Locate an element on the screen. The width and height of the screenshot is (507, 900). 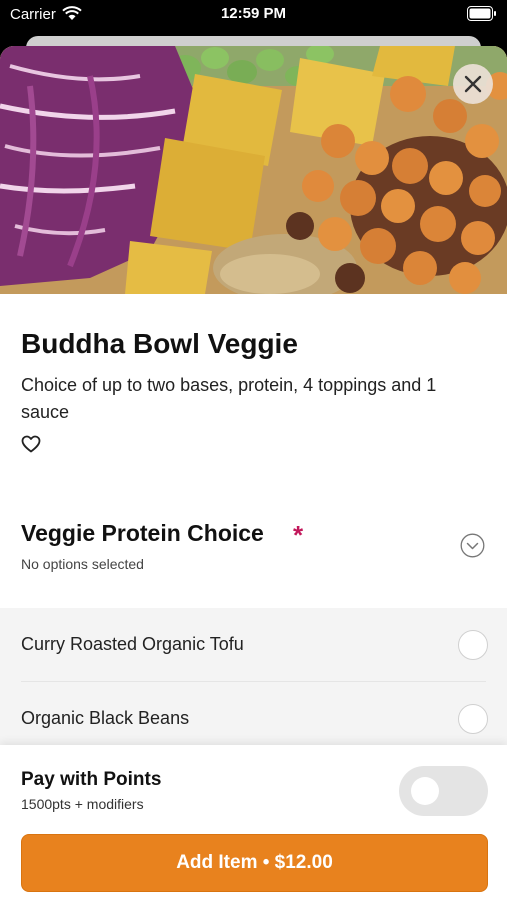
modifier-option: Curry Roasted Organic Tofu is located at coordinates (253, 645).